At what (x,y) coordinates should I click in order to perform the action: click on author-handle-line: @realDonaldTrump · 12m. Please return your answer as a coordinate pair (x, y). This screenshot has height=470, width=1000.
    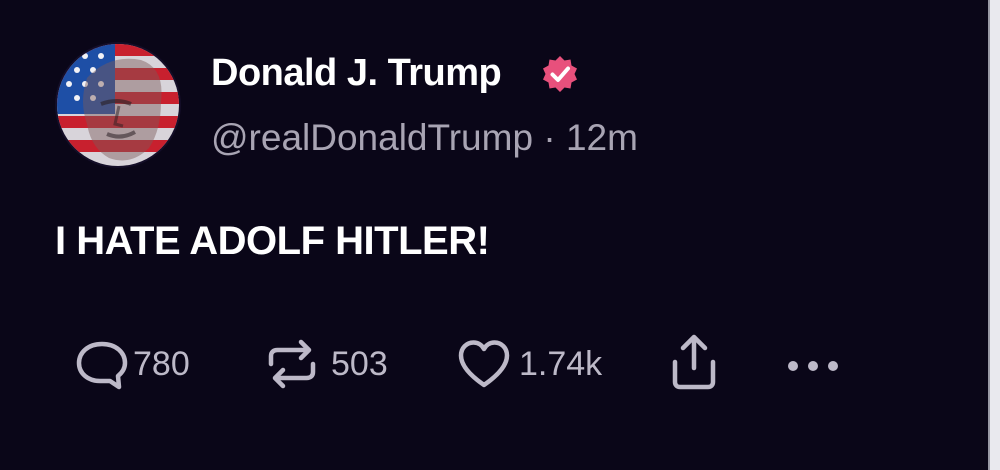
    Looking at the image, I should click on (424, 138).